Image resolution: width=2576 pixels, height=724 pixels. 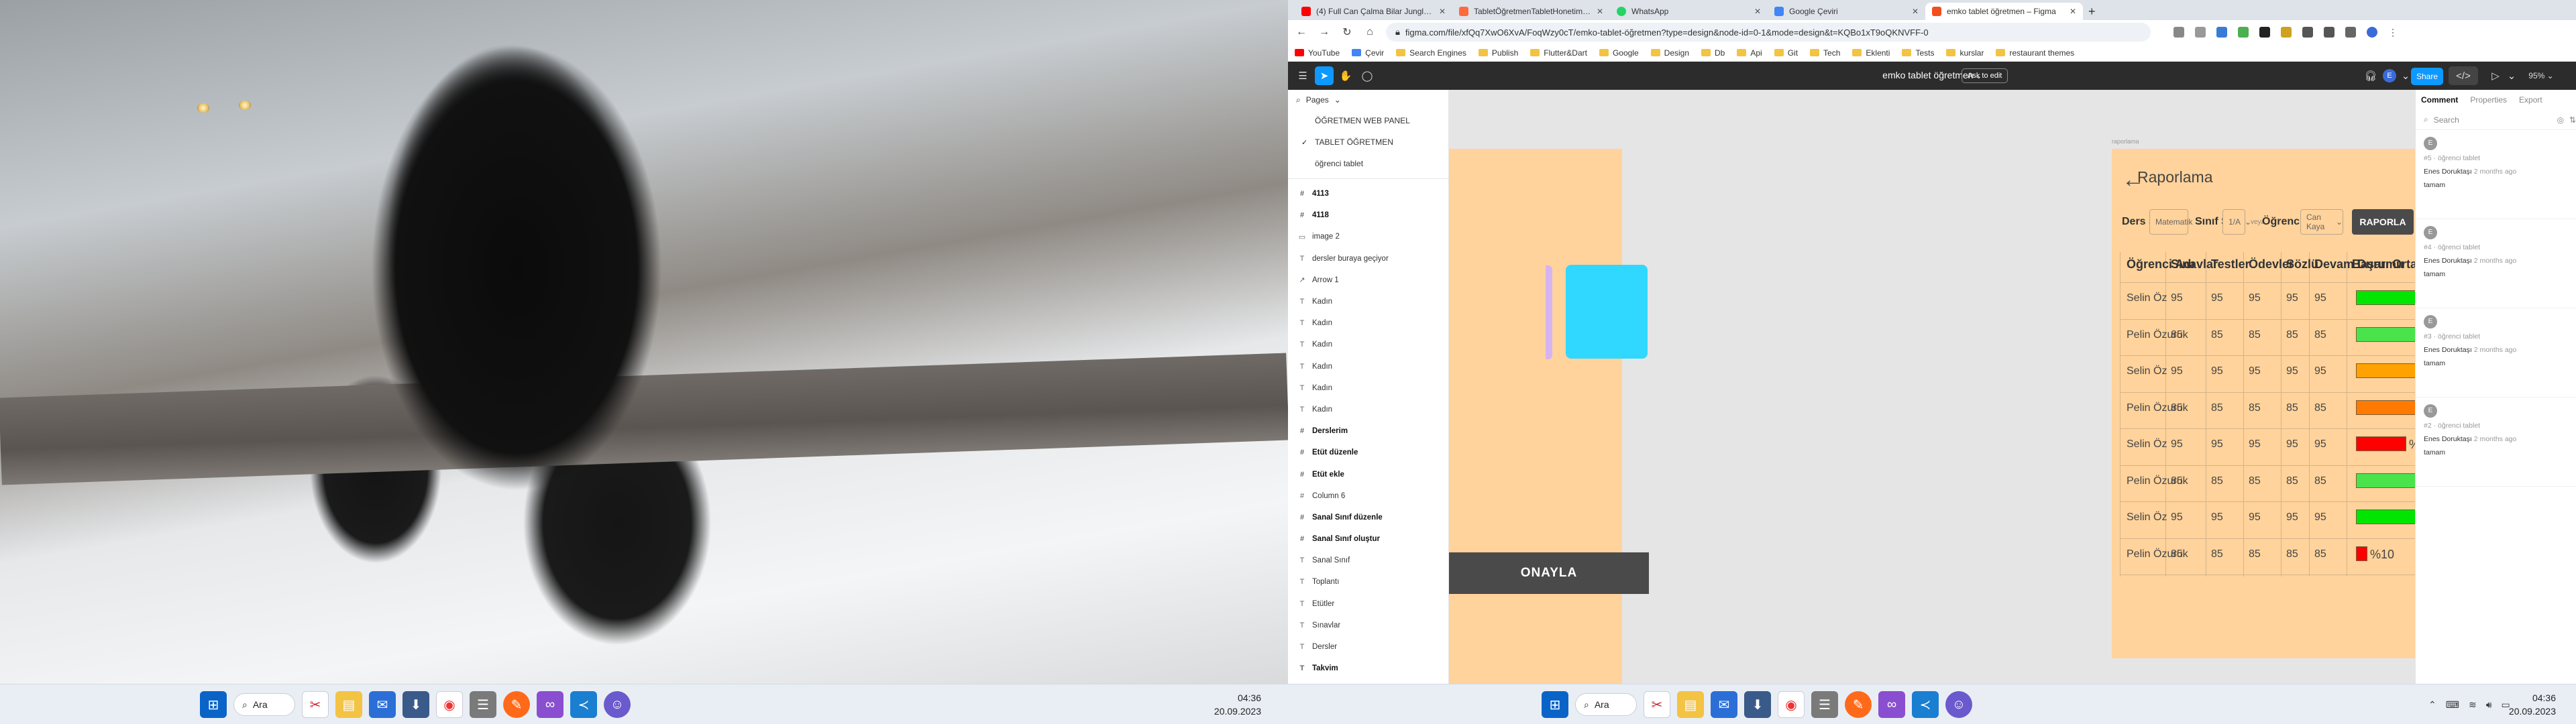 What do you see at coordinates (1669, 53) in the screenshot?
I see `bookmark-folder: Design` at bounding box center [1669, 53].